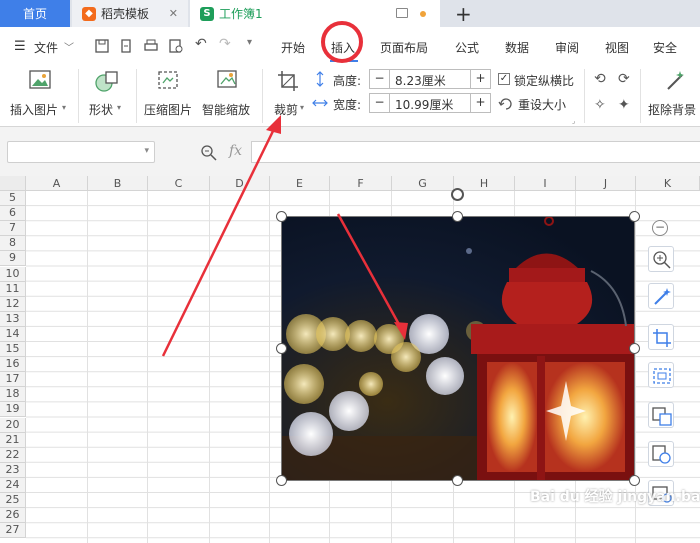  I want to click on row-header: 10, so click(13, 274).